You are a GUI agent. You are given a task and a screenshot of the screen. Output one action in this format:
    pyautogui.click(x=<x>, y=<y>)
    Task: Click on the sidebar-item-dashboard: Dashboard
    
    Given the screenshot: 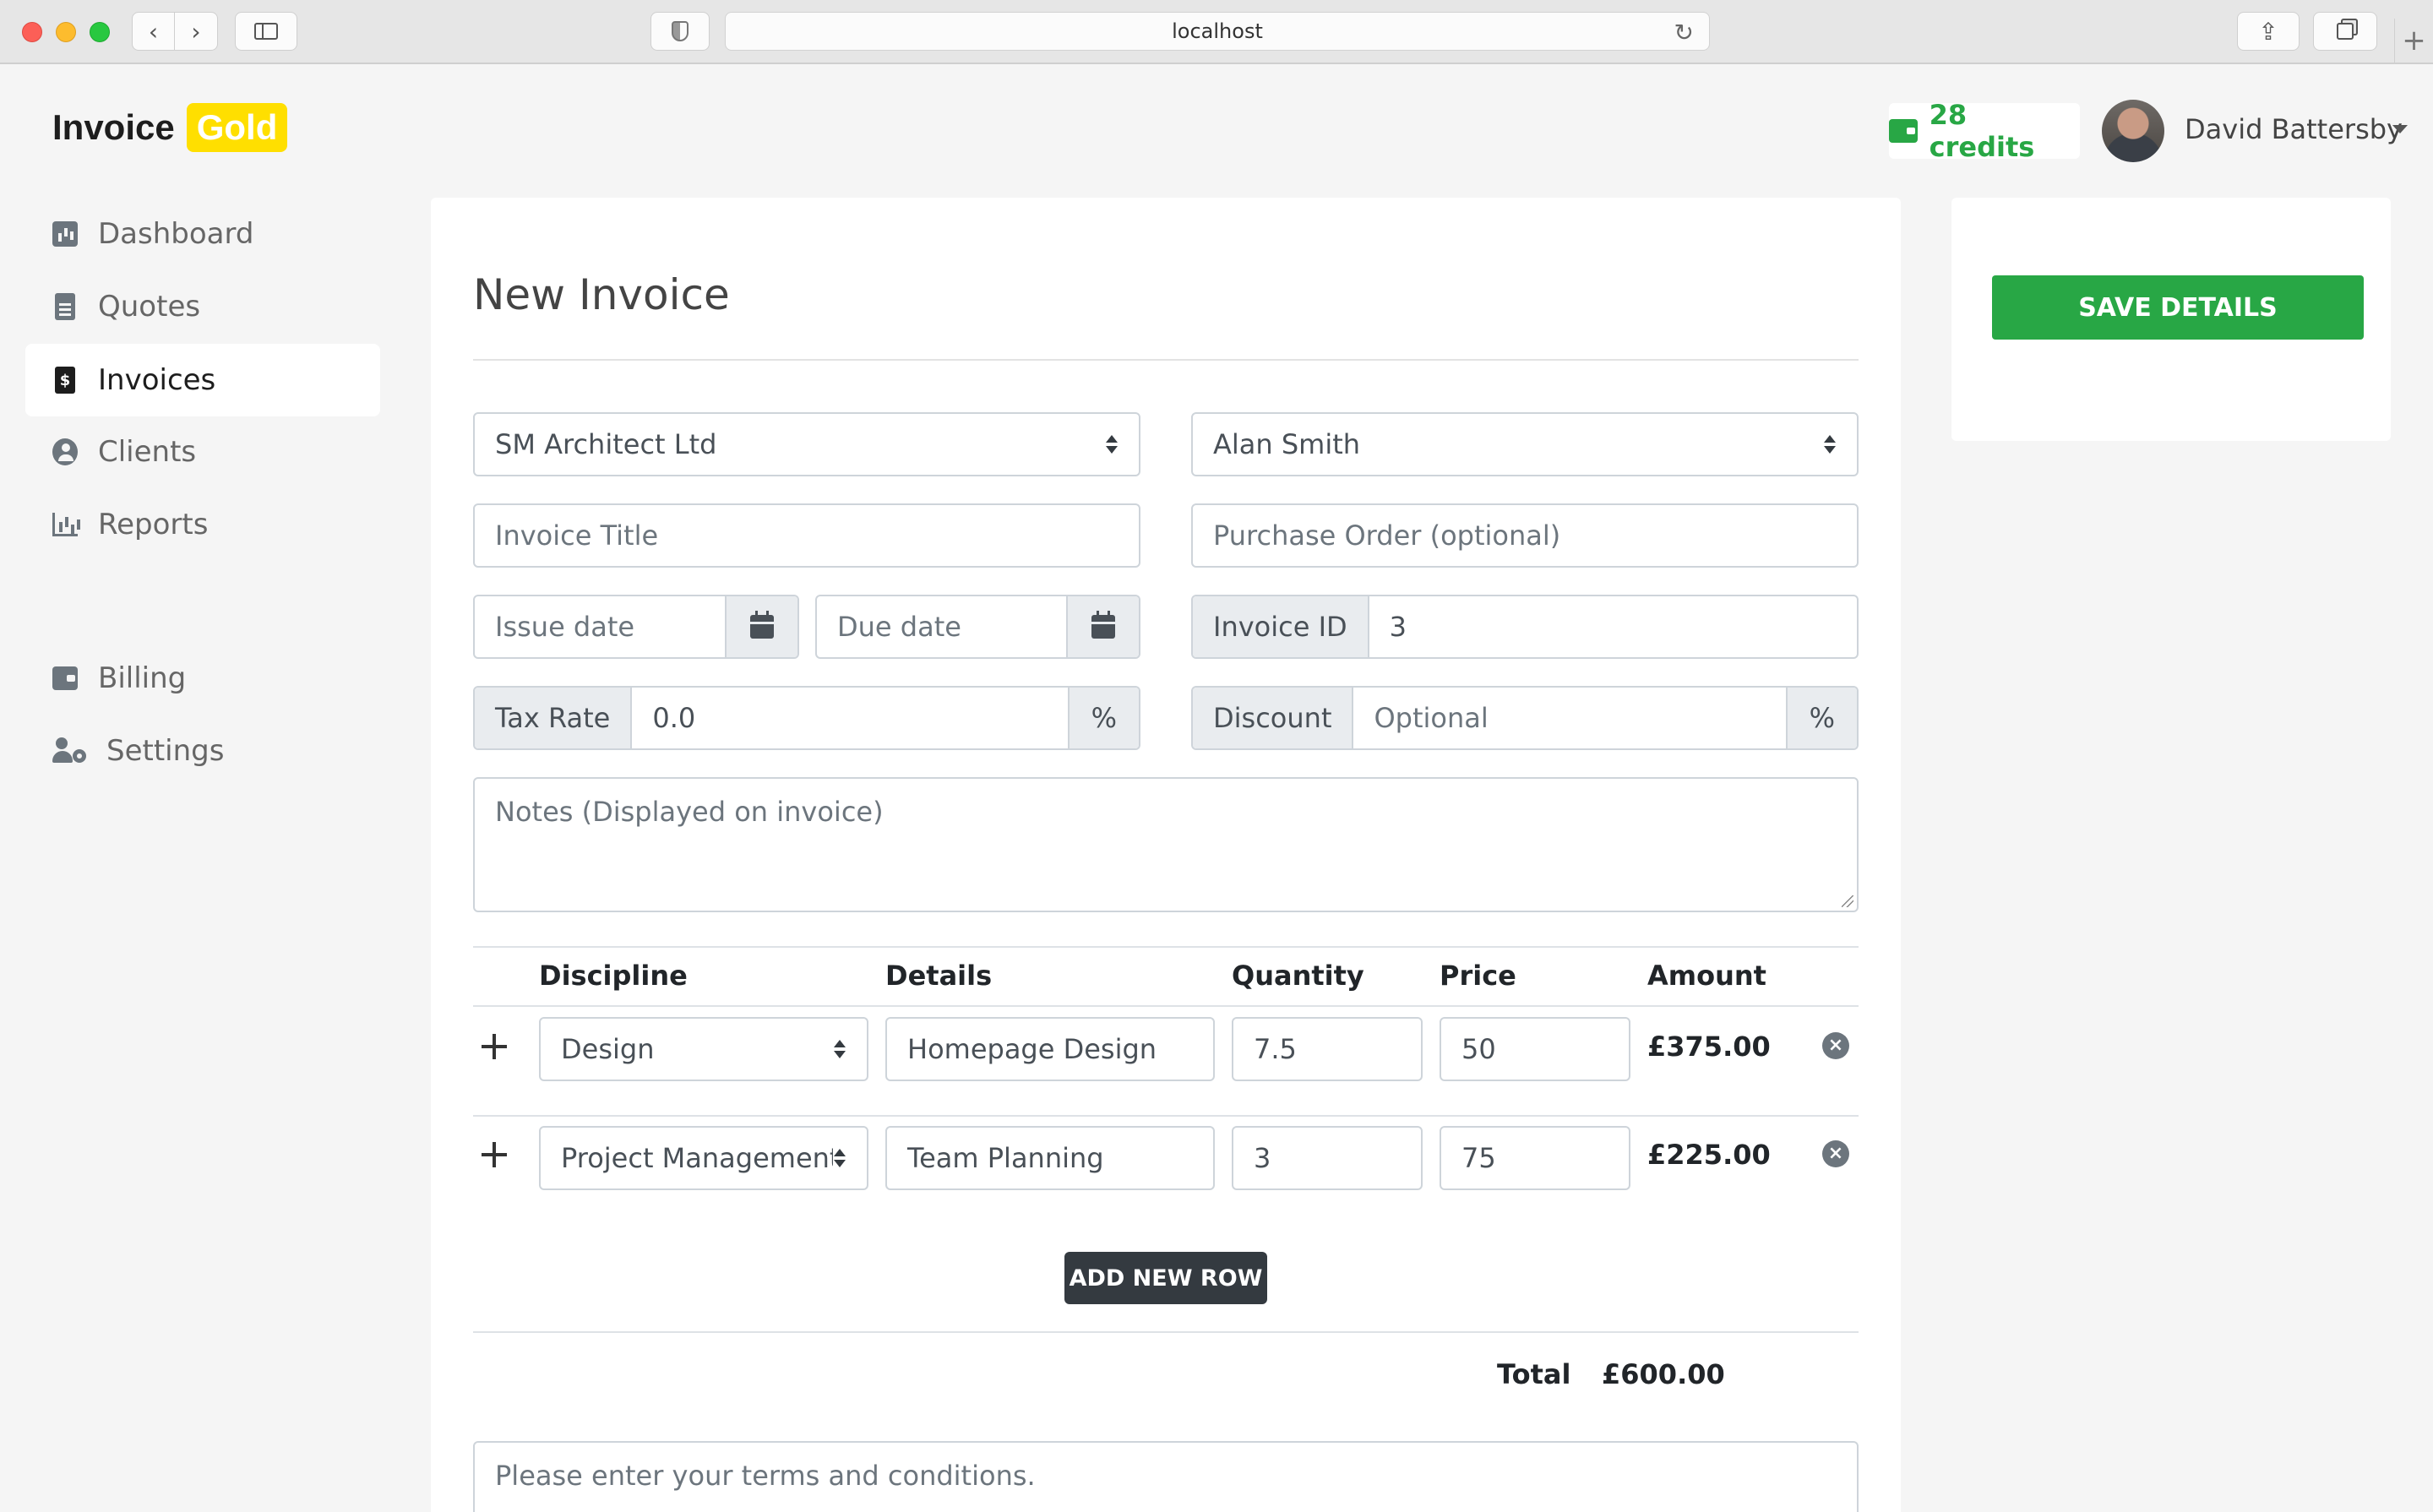 What is the action you would take?
    pyautogui.click(x=203, y=234)
    